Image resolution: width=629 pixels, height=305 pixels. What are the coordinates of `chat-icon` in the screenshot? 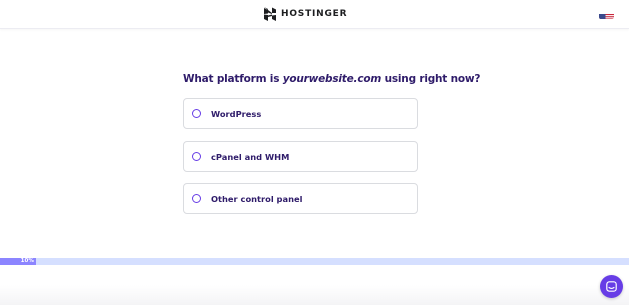 It's located at (611, 286).